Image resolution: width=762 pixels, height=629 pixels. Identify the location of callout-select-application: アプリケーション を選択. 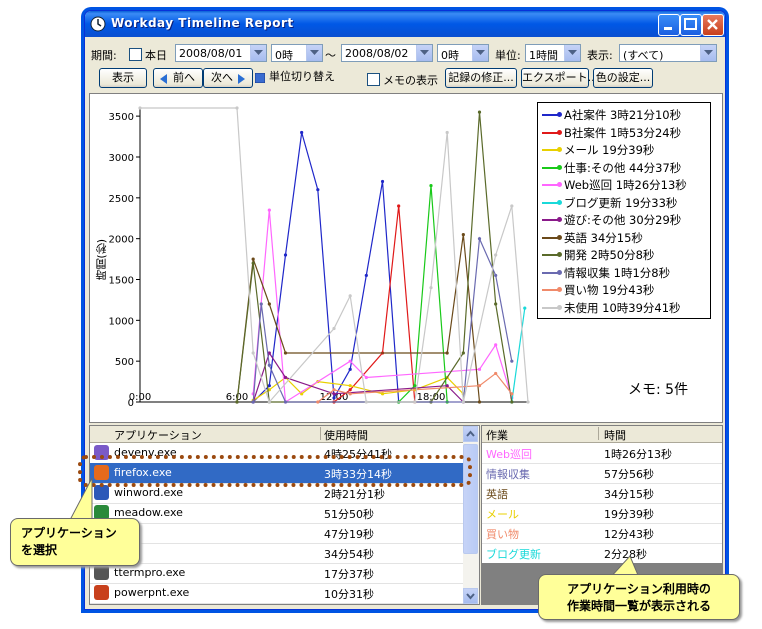
(75, 542).